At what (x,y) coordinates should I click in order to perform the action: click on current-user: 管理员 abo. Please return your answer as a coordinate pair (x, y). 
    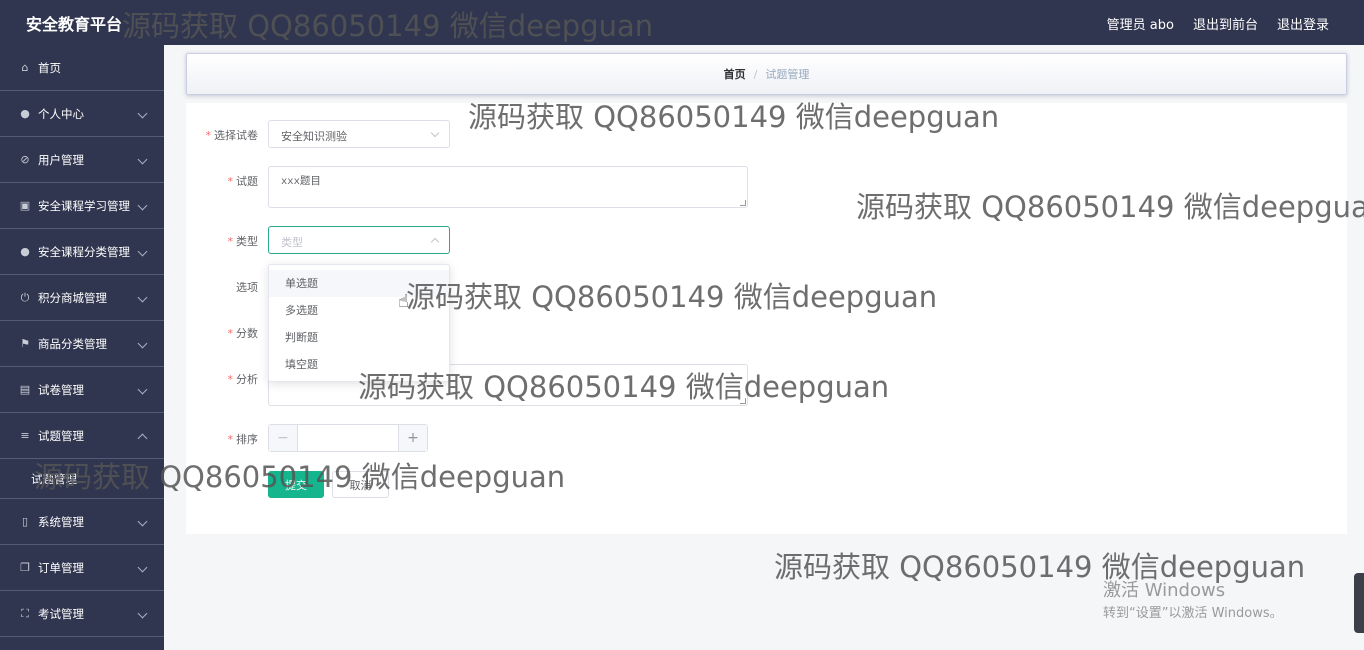
    Looking at the image, I should click on (1140, 23).